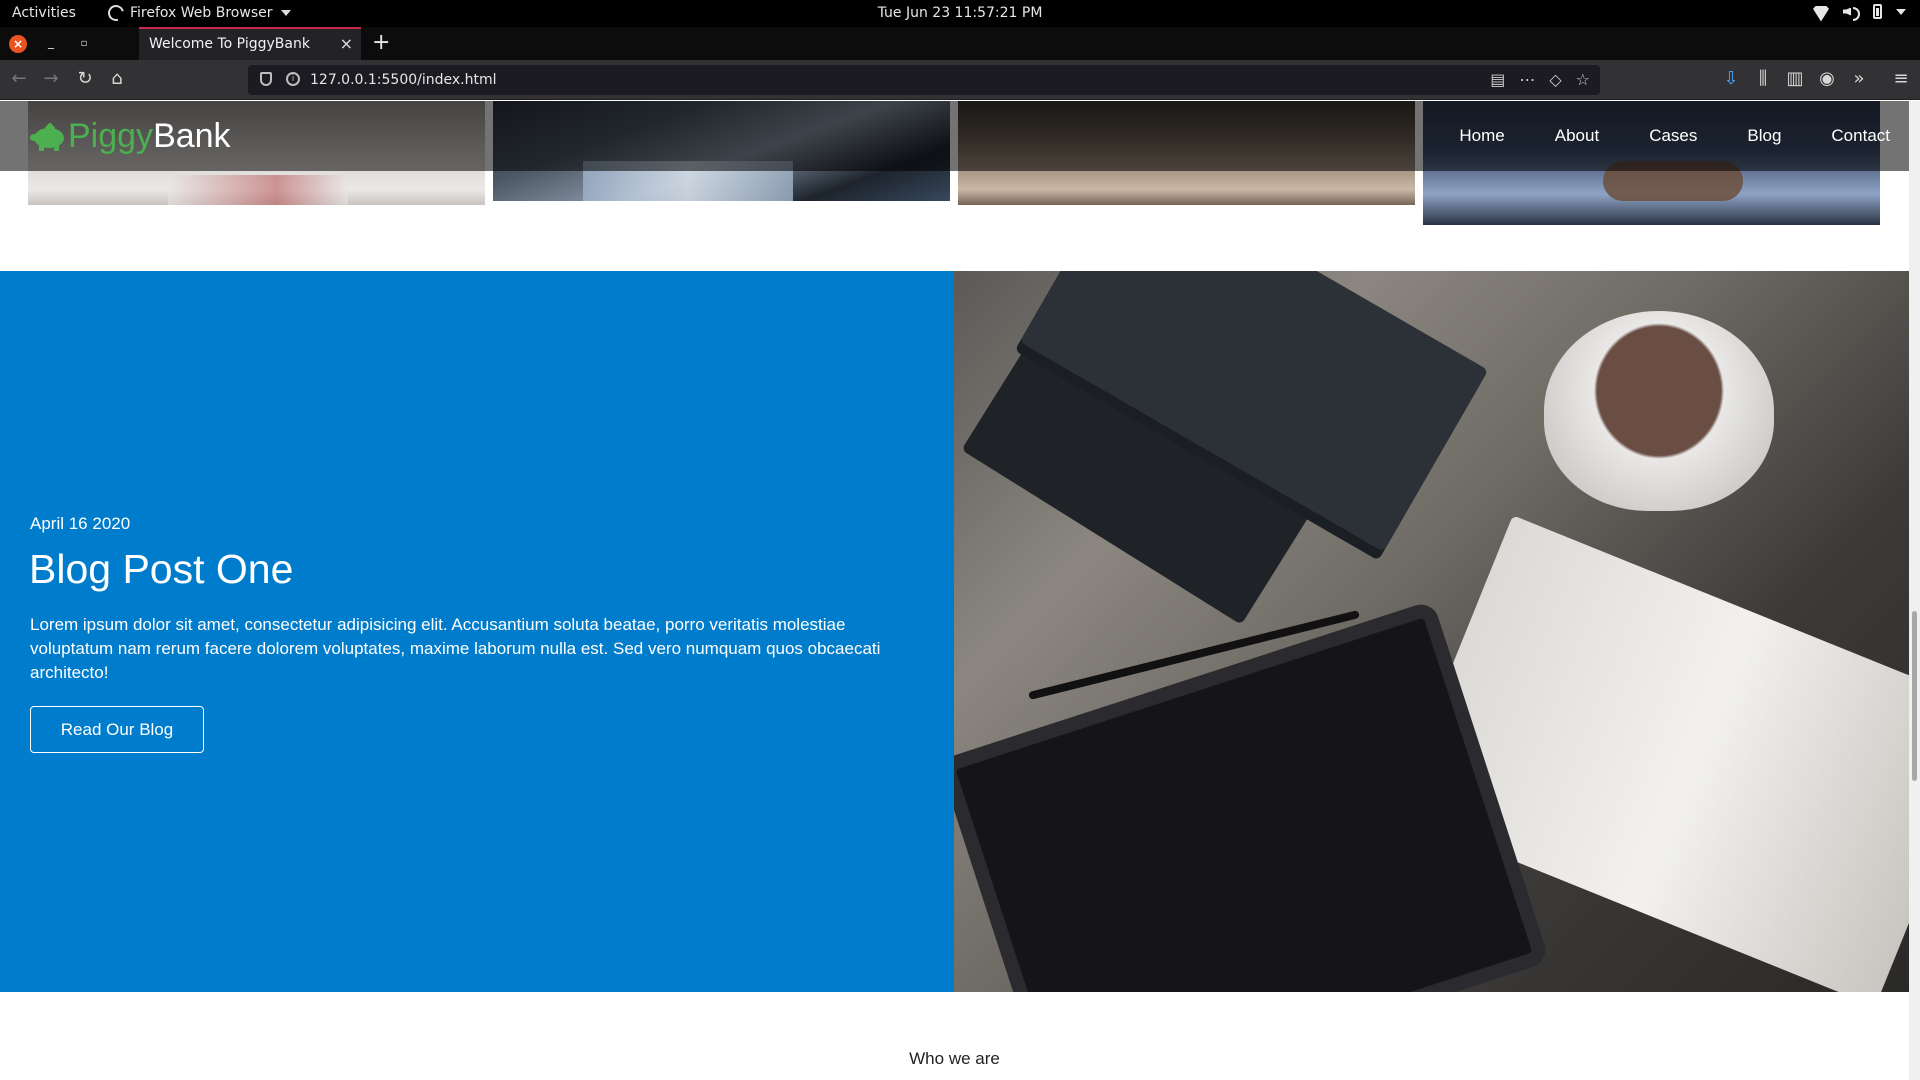 The image size is (1920, 1080). What do you see at coordinates (84, 44) in the screenshot?
I see `window-restore-button: ▫` at bounding box center [84, 44].